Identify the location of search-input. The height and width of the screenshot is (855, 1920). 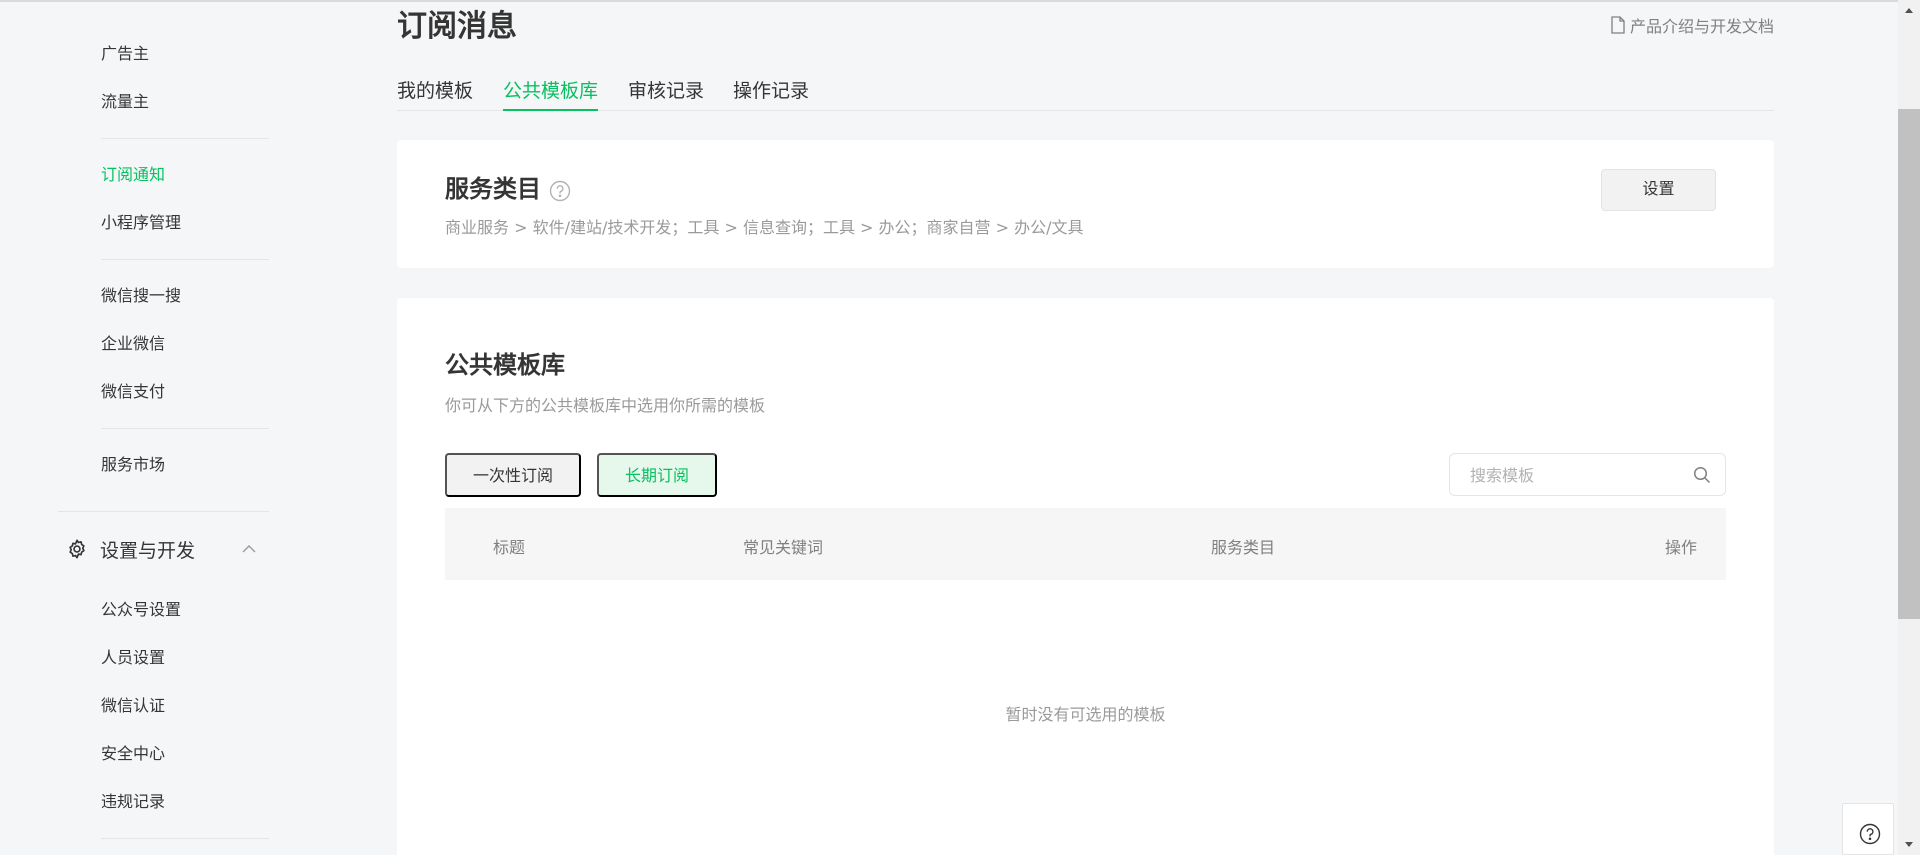
(1580, 475).